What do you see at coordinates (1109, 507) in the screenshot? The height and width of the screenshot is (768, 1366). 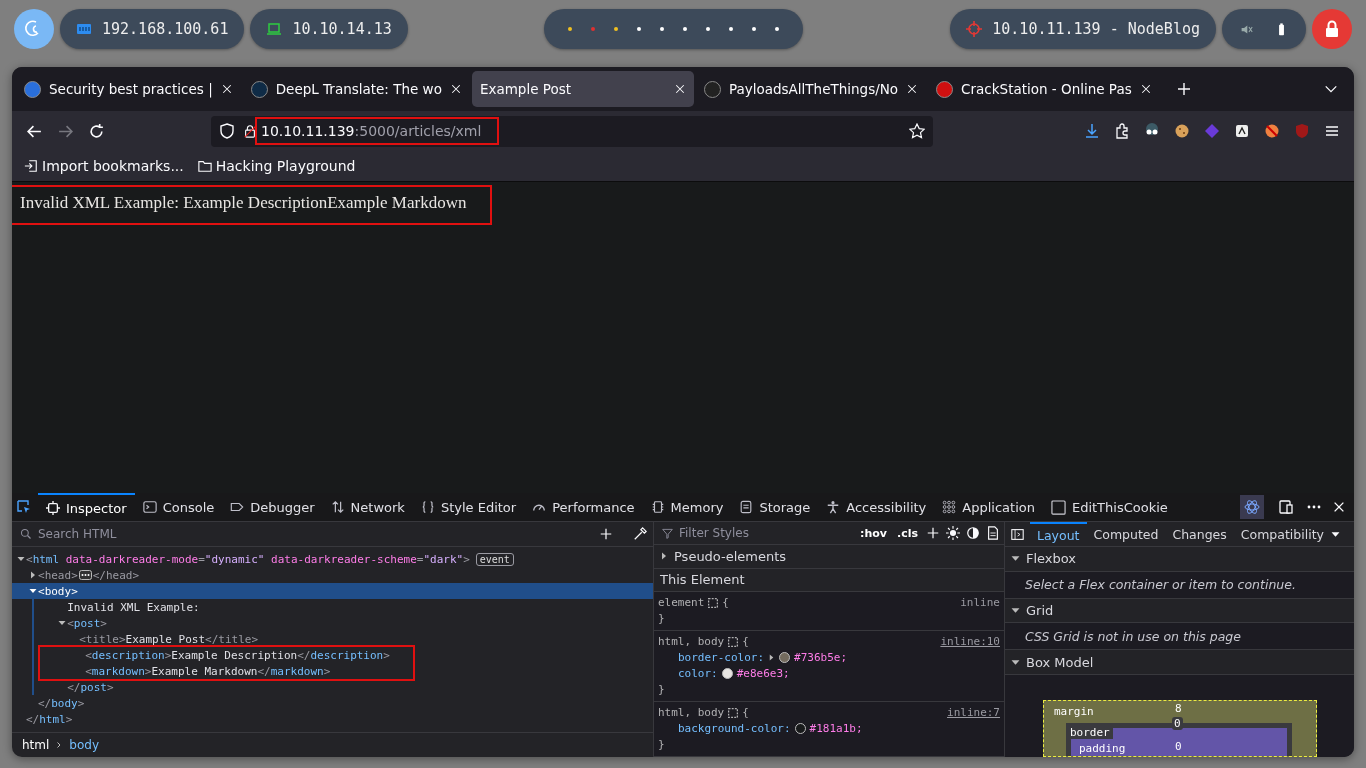 I see `devtools-tab: EditThisCookie` at bounding box center [1109, 507].